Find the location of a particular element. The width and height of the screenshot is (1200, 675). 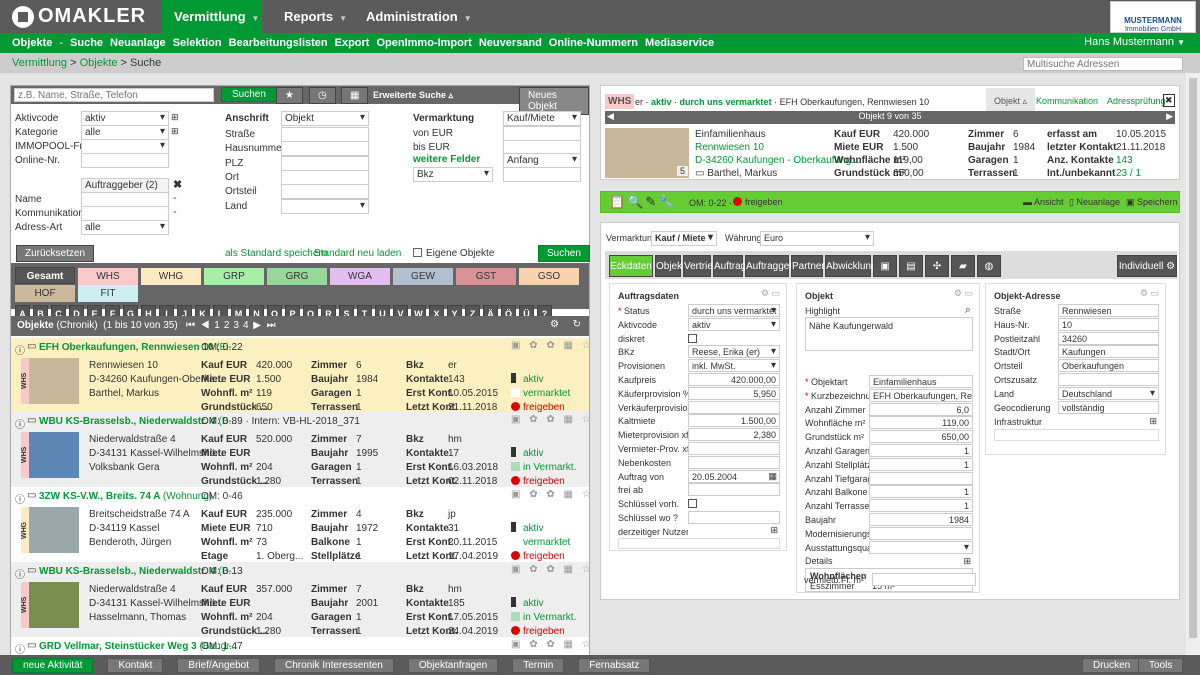

tab-globe-icon: ◍ is located at coordinates (989, 266).